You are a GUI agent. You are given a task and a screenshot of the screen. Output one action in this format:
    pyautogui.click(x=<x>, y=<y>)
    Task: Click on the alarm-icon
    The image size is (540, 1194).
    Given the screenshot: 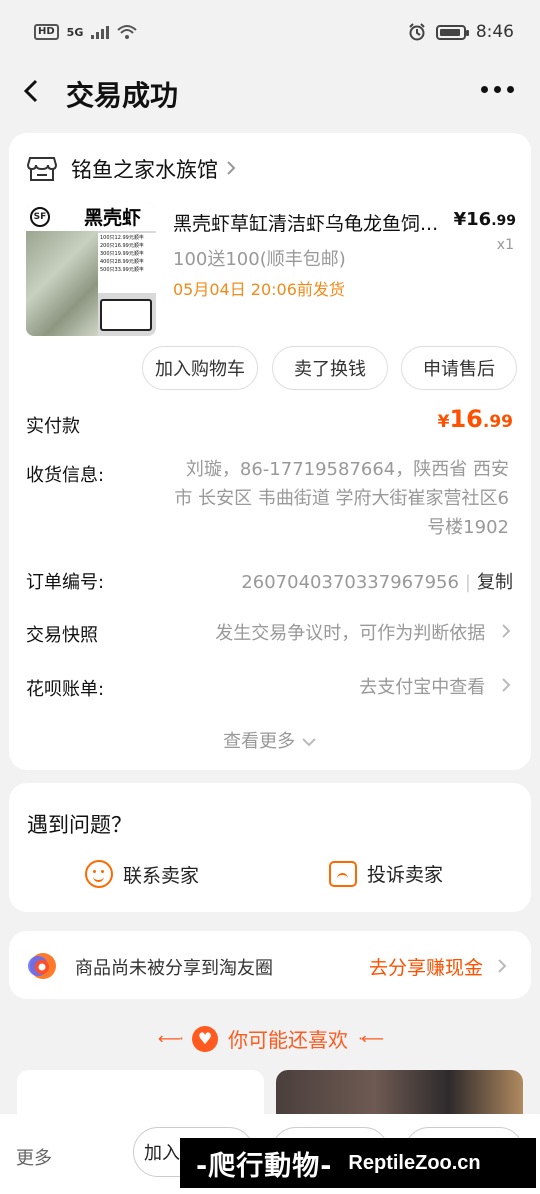 What is the action you would take?
    pyautogui.click(x=417, y=32)
    